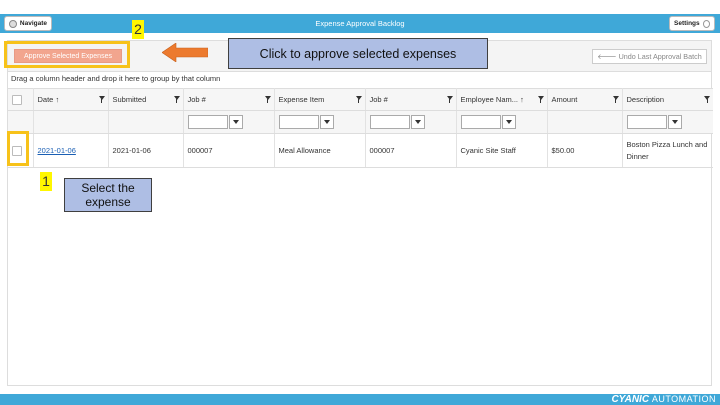  What do you see at coordinates (687, 23) in the screenshot?
I see `settings-label: Settings` at bounding box center [687, 23].